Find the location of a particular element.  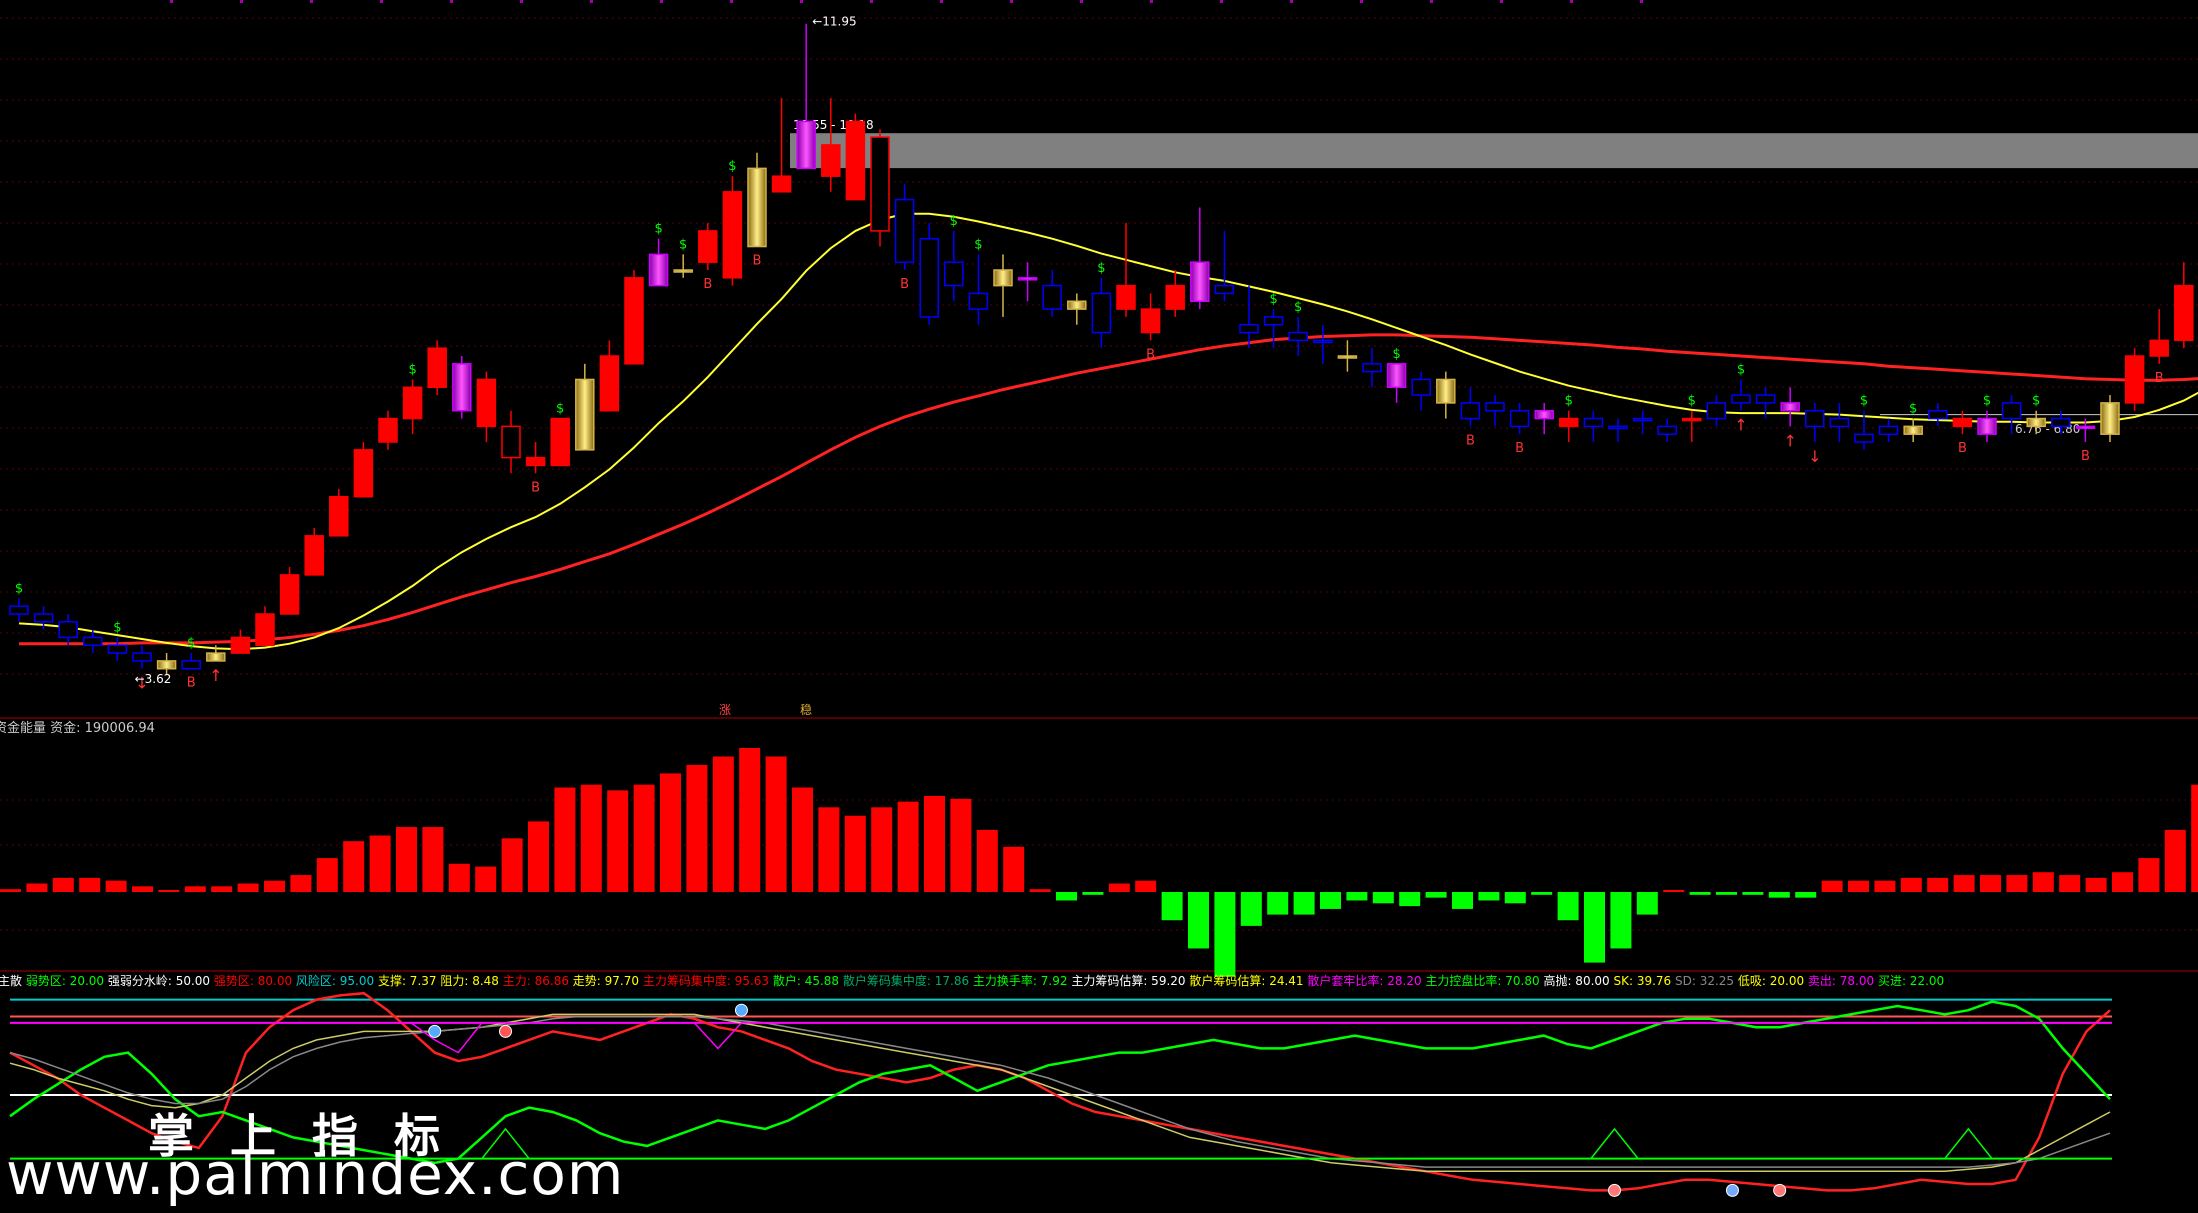

osc-legend-item: 散户筹码估算: 24.41 is located at coordinates (1248, 980).